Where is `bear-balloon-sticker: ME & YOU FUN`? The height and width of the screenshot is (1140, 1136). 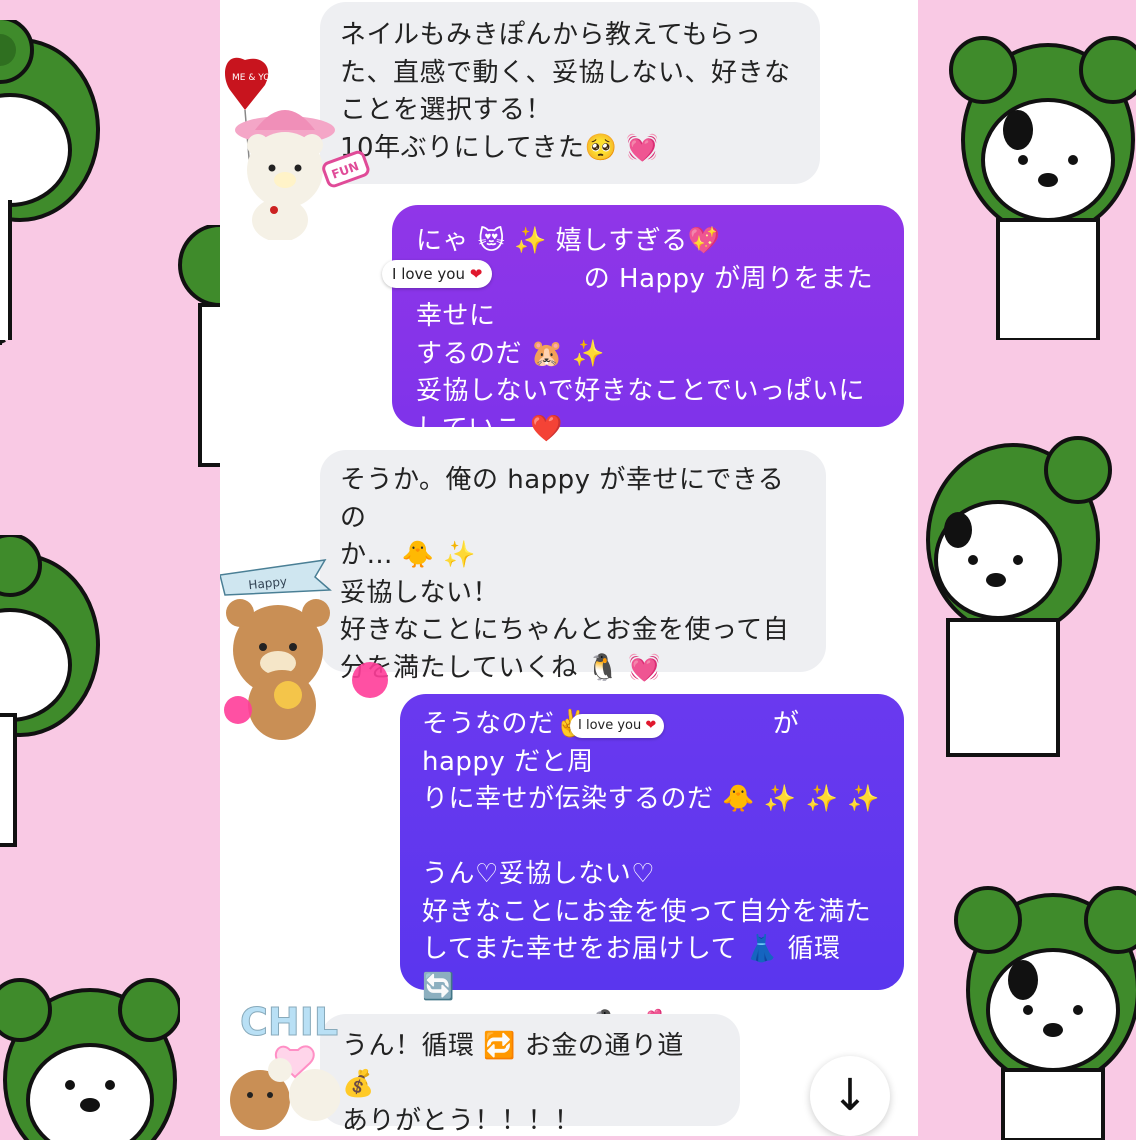
bear-balloon-sticker: ME & YOU FUN is located at coordinates (297, 148).